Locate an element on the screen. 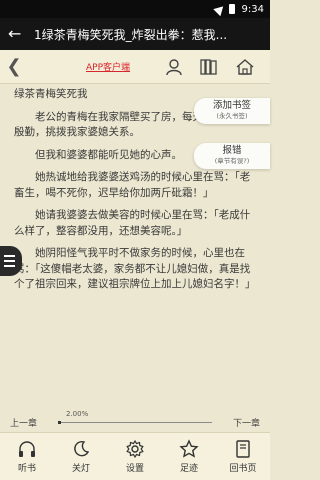  chapter-progress: 上一章 2.00% 下一章 is located at coordinates (135, 421).